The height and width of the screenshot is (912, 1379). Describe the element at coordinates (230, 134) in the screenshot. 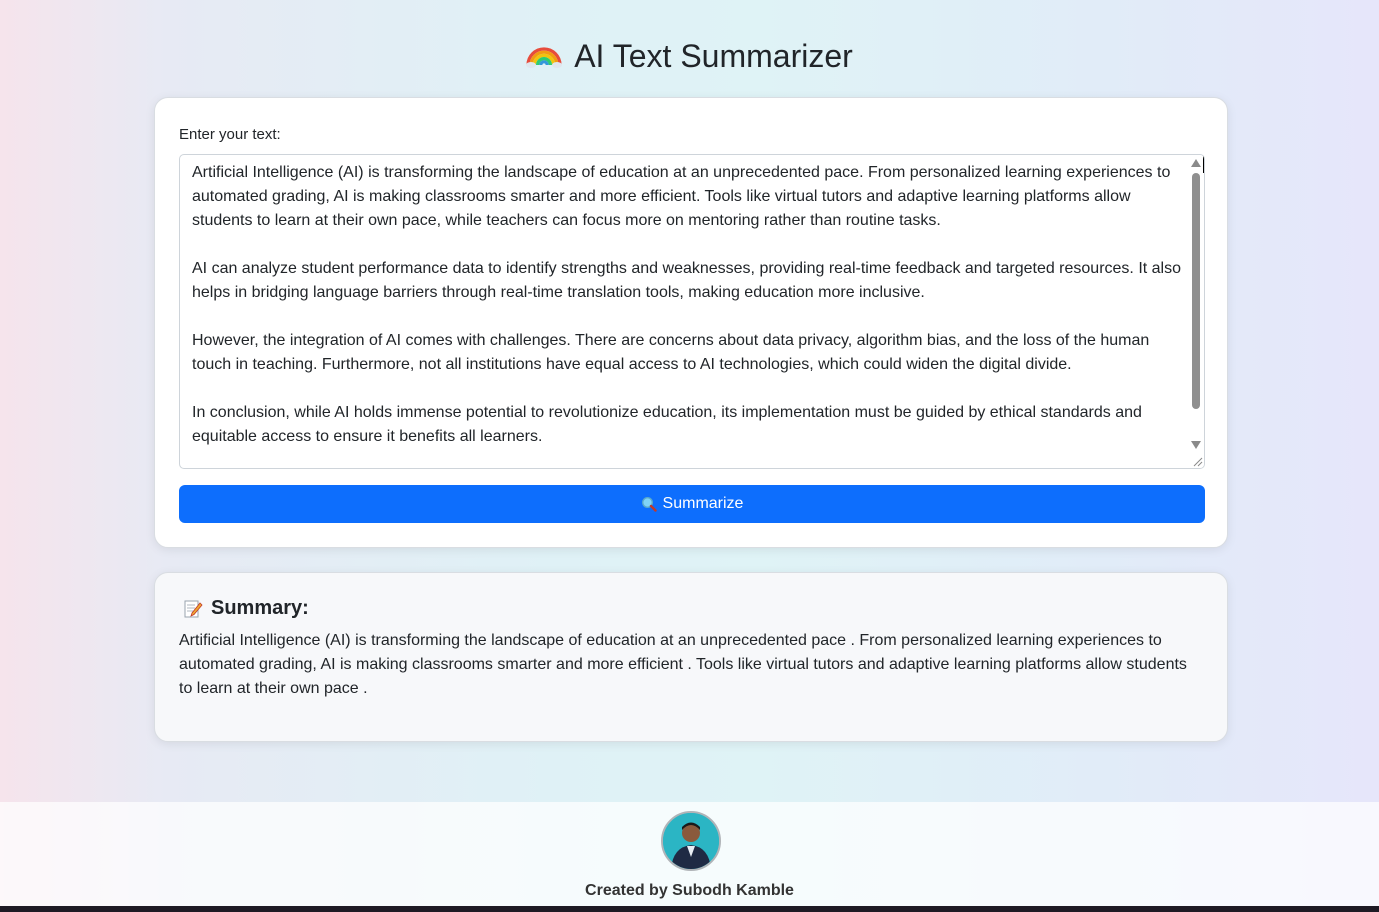

I see `text-input-label: Enter your text:` at that location.